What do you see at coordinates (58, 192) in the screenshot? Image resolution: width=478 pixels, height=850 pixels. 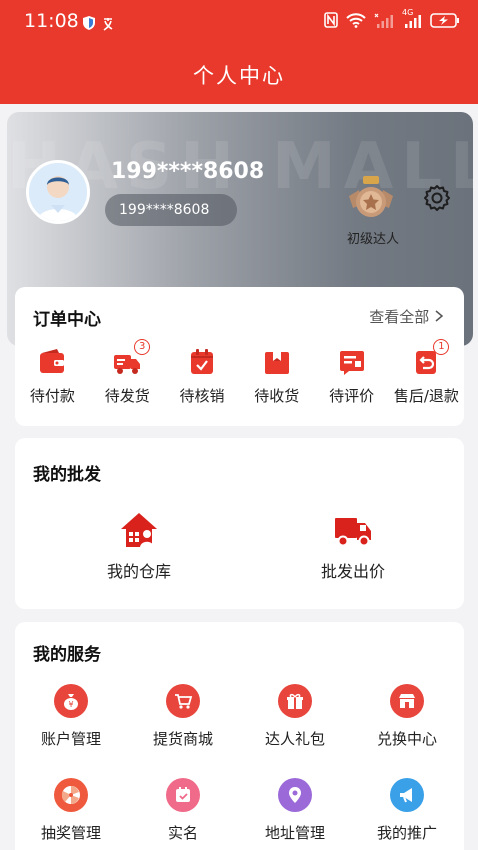 I see `avatar` at bounding box center [58, 192].